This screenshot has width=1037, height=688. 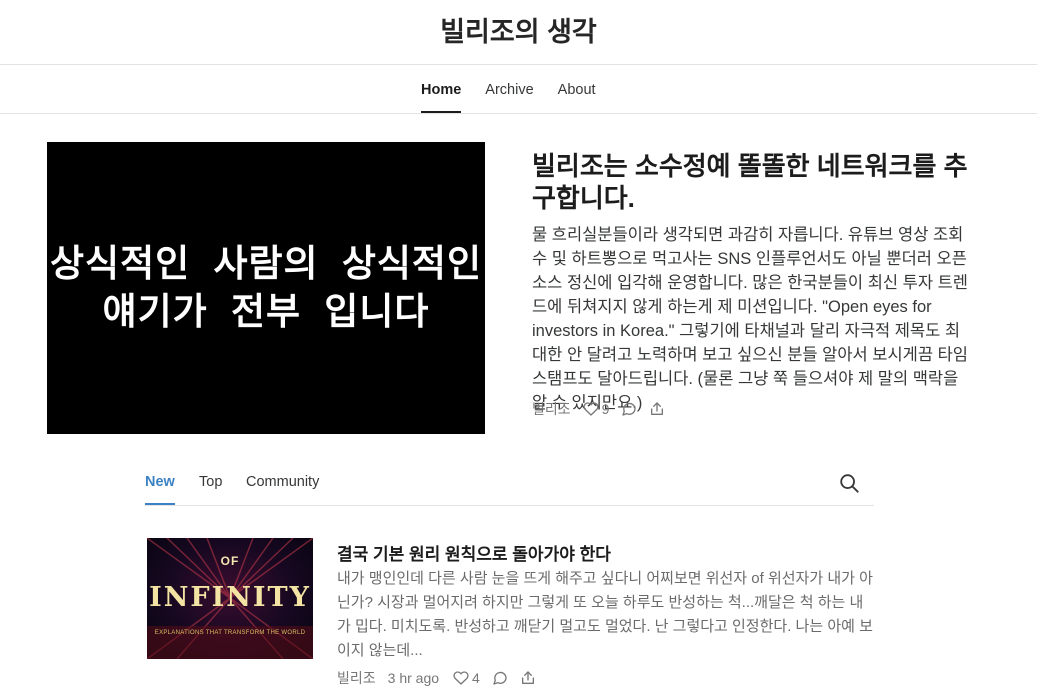 What do you see at coordinates (441, 89) in the screenshot?
I see `nav-tab-home: Home` at bounding box center [441, 89].